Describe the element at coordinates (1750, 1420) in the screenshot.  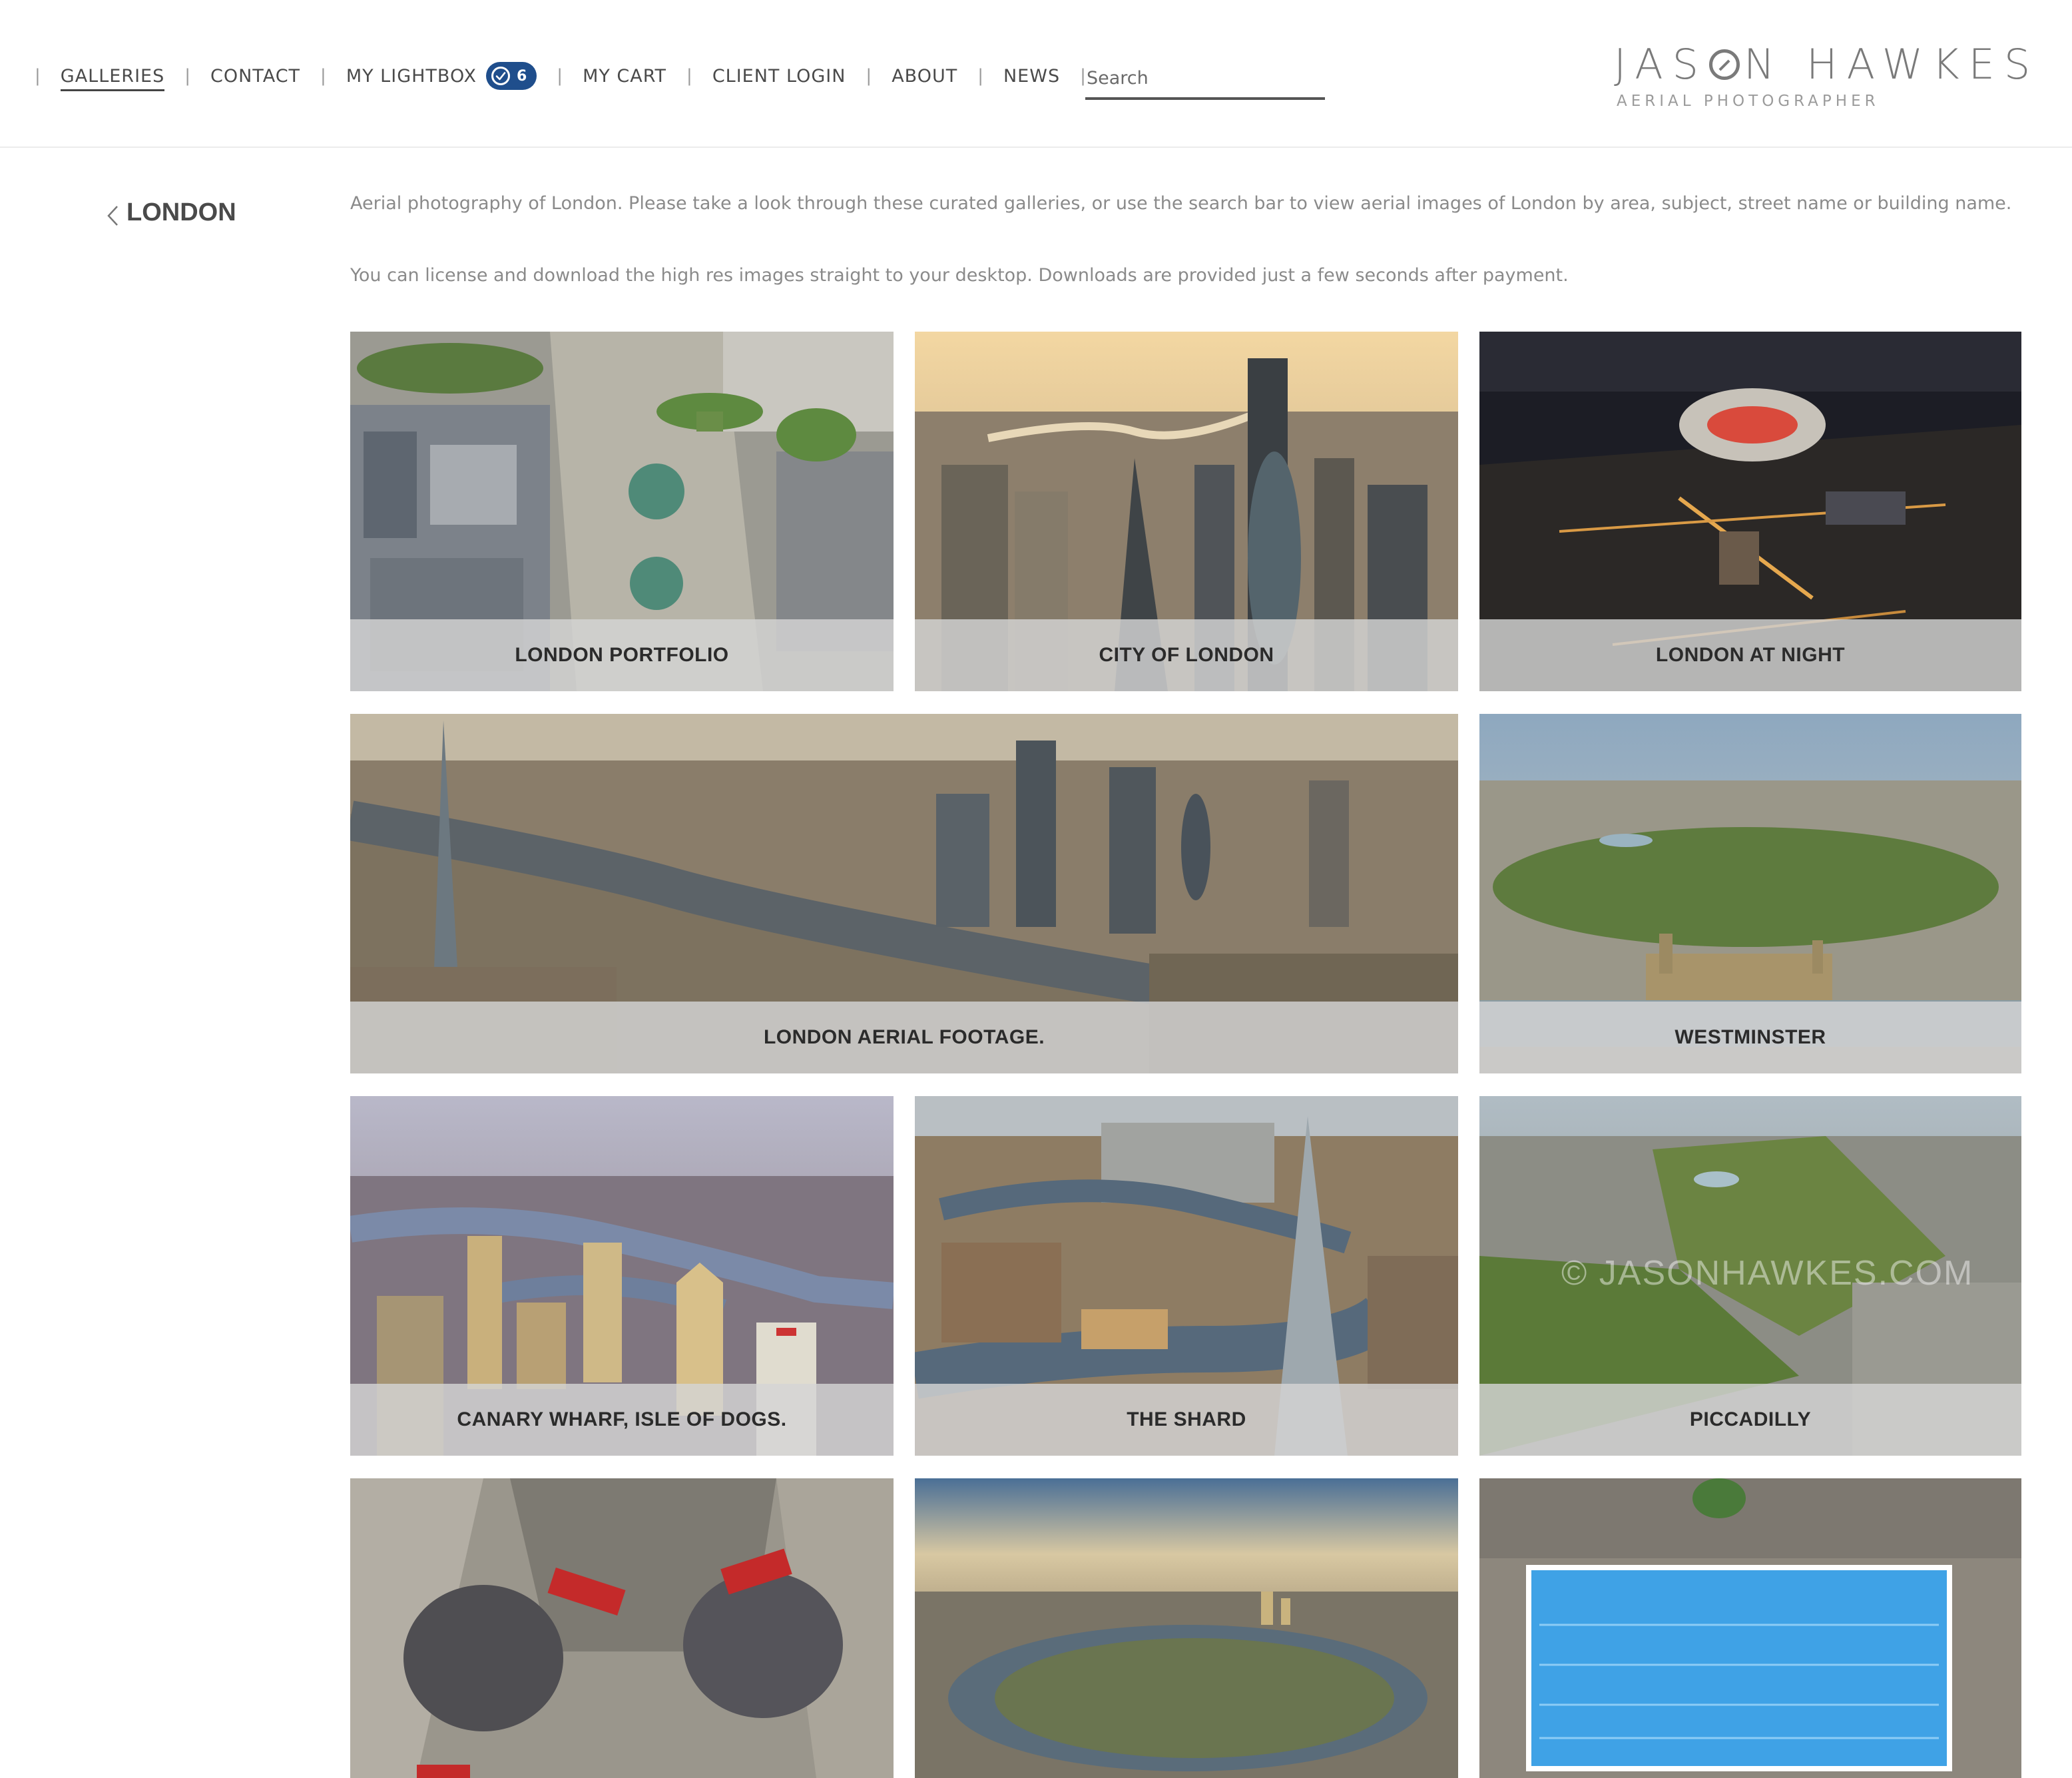
I see `gallery-caption: PICCADILLY` at that location.